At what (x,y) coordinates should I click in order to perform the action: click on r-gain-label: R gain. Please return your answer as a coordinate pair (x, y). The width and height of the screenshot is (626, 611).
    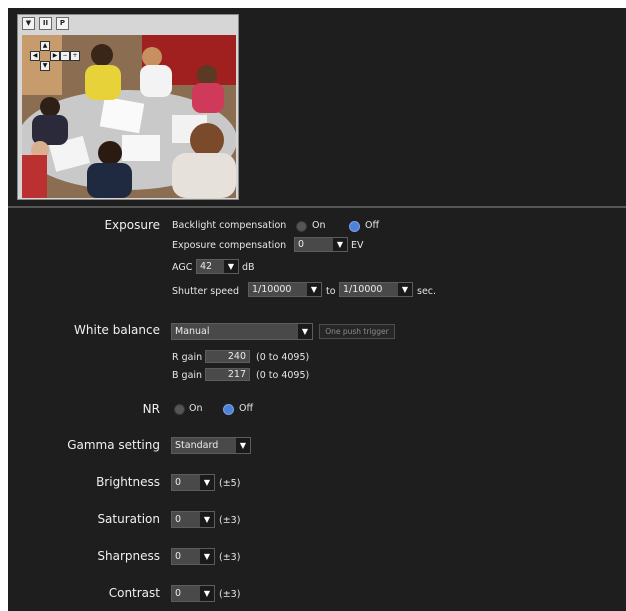
    Looking at the image, I should click on (187, 357).